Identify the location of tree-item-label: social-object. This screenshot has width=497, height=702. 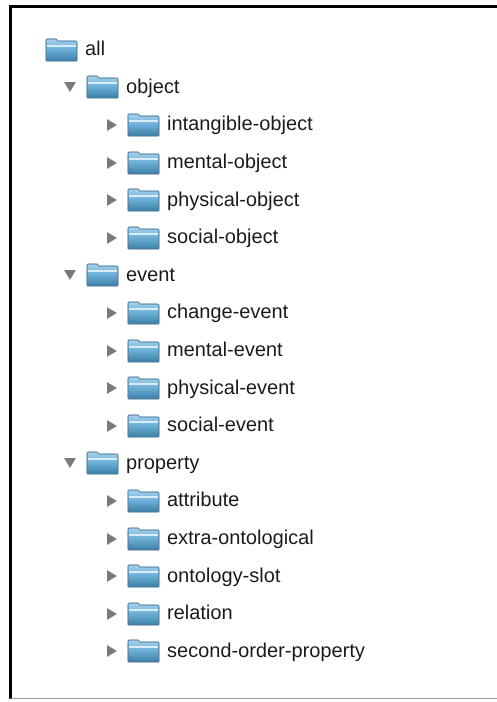
(222, 238).